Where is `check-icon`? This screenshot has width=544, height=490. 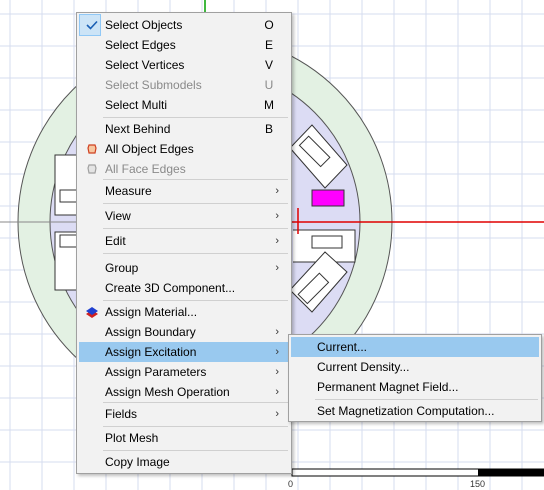
check-icon is located at coordinates (92, 25).